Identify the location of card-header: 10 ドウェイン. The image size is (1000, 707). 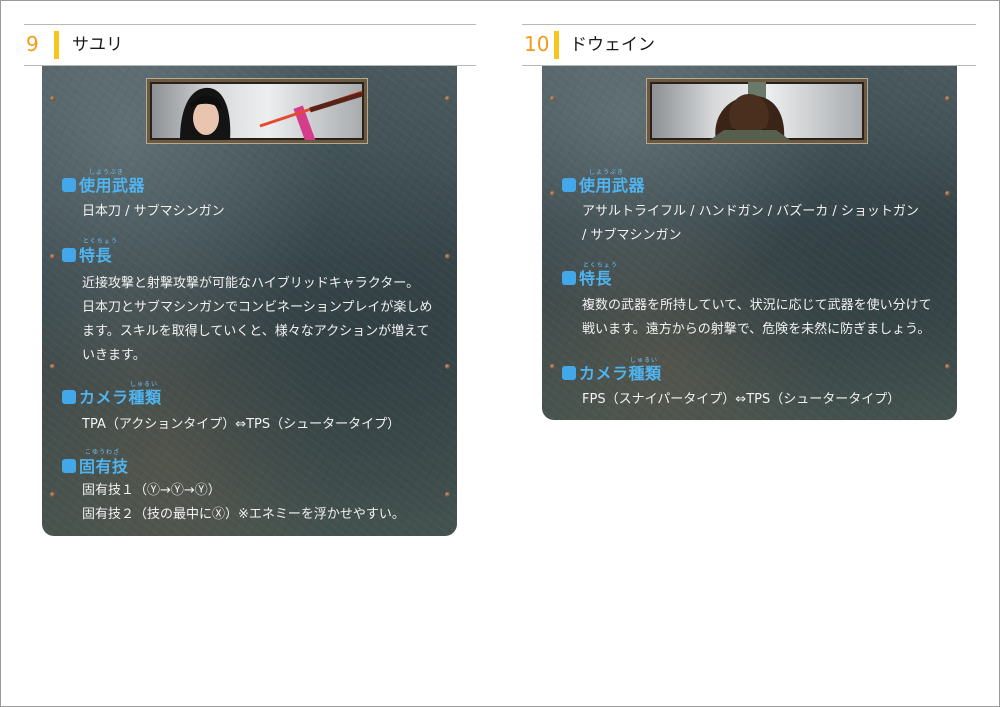
(749, 45).